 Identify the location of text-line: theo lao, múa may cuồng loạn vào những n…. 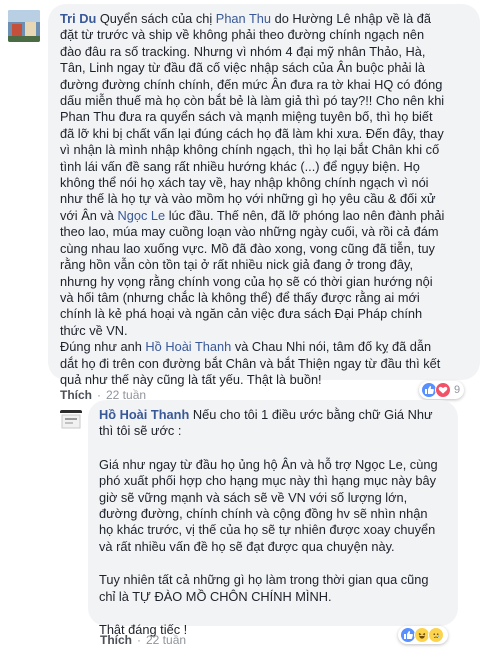
(265, 232).